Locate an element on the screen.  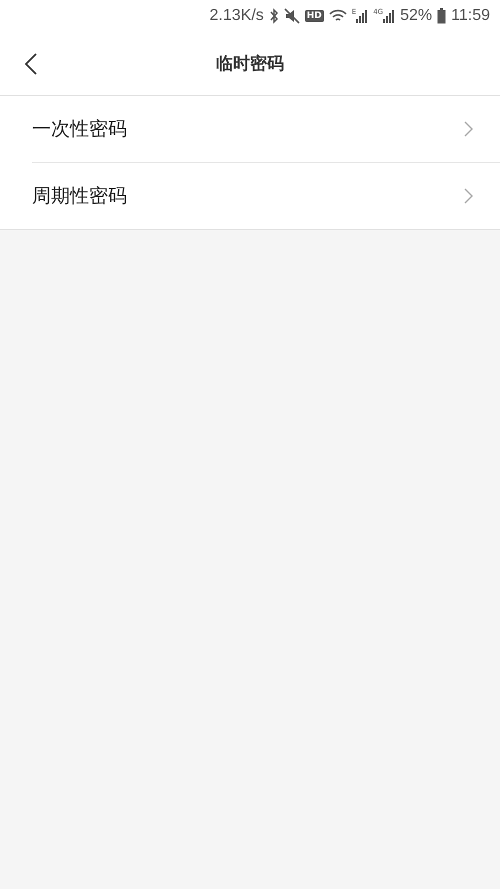
network-speed: 2.13K/s is located at coordinates (237, 16).